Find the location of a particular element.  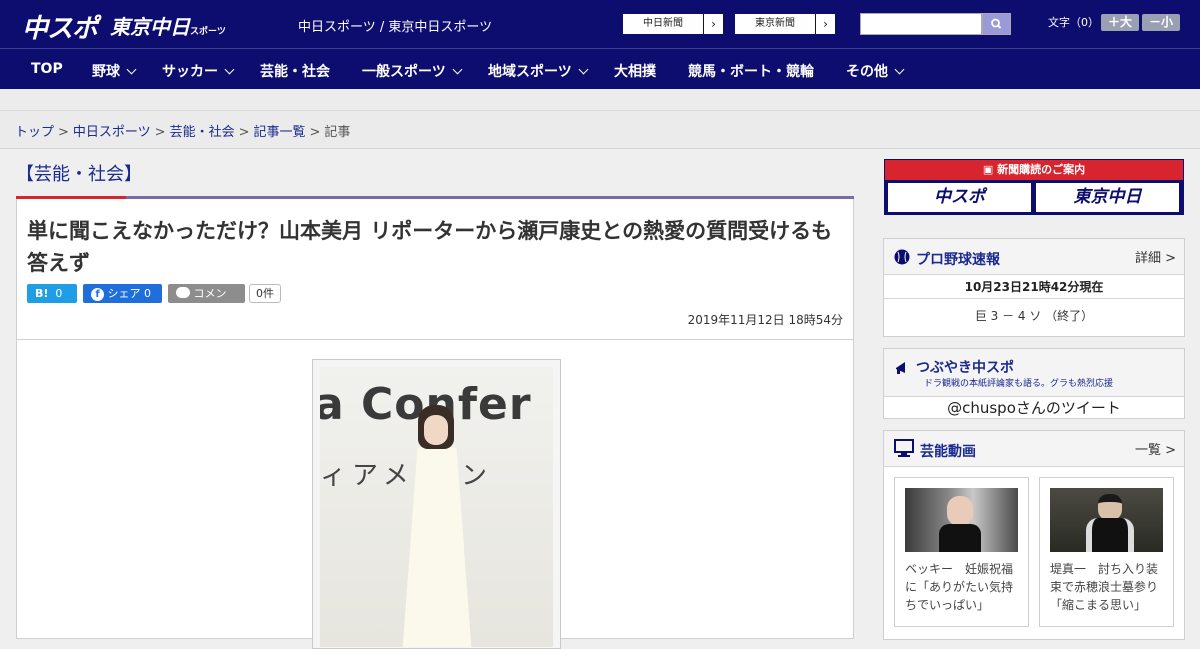

tokyo-newspaper-link: 東京新聞 › is located at coordinates (785, 24).